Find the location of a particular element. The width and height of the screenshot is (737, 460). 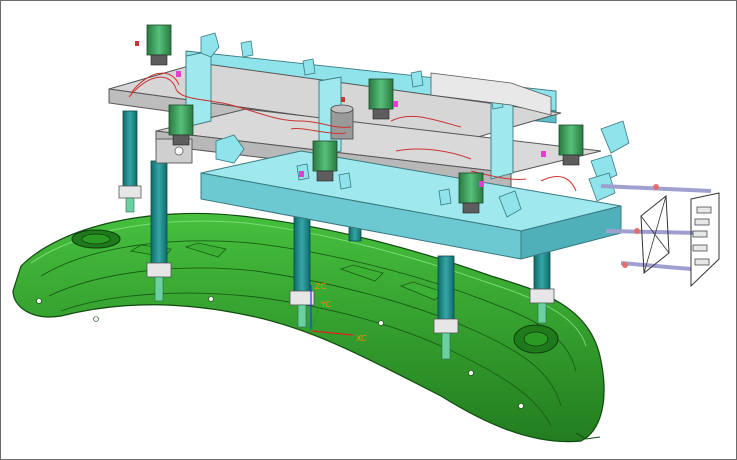

gripper-end-assembly is located at coordinates (660, 236).